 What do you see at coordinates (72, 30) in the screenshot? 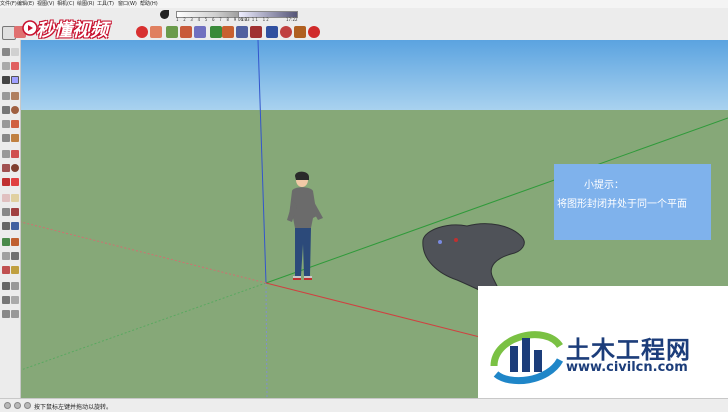
I see `brand-logo-text: 秒懂视频` at bounding box center [72, 30].